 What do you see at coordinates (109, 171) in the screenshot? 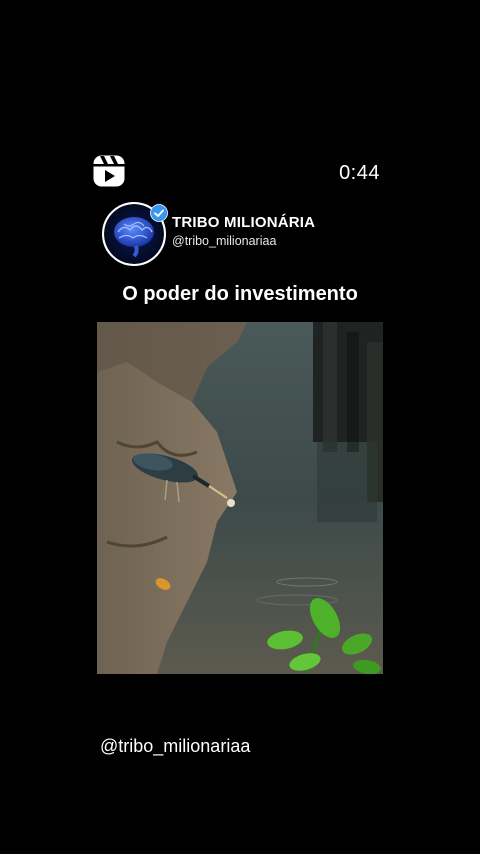
I see `reels-icon` at bounding box center [109, 171].